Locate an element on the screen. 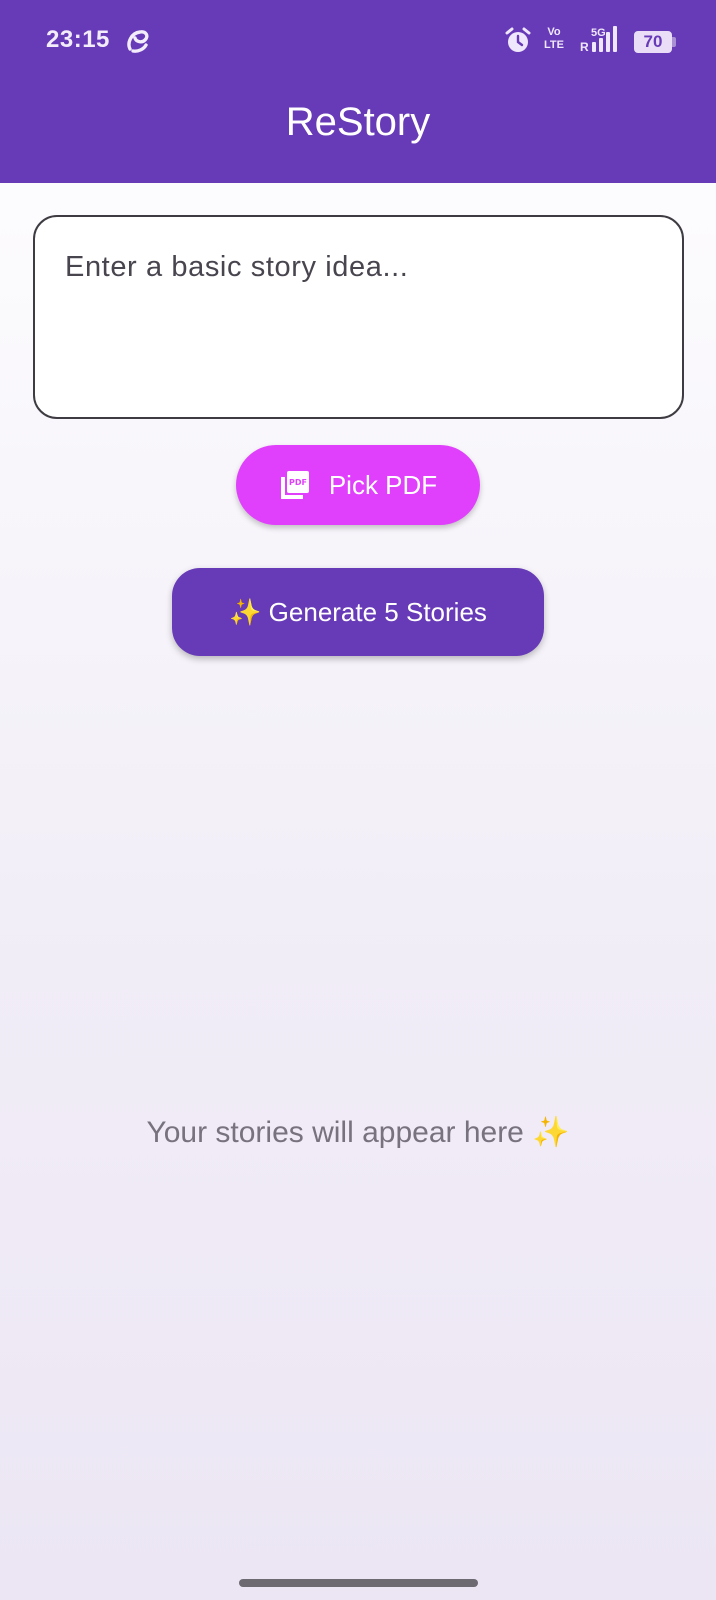 The height and width of the screenshot is (1600, 716). app-bar: 23:15 Vo LTE R 5G 70 ReStory is located at coordinates (358, 91).